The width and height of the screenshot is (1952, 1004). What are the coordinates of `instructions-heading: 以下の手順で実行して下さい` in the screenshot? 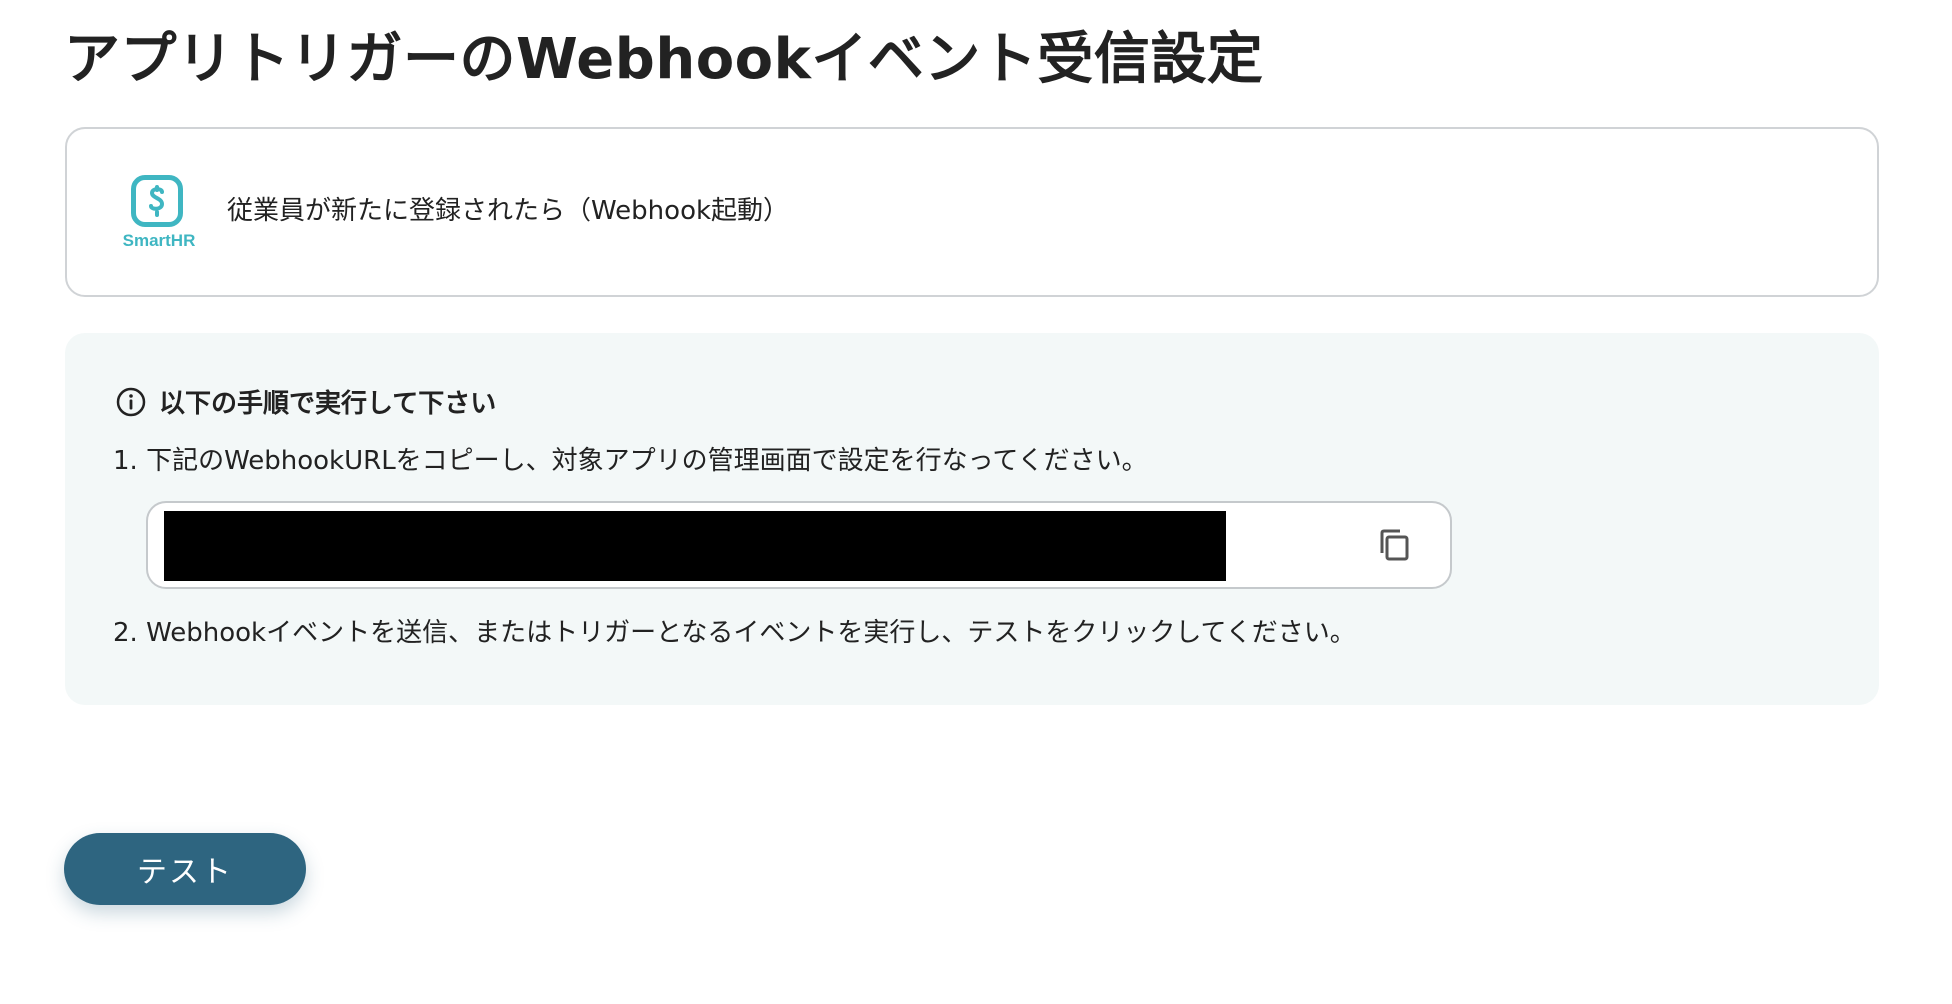 It's located at (305, 401).